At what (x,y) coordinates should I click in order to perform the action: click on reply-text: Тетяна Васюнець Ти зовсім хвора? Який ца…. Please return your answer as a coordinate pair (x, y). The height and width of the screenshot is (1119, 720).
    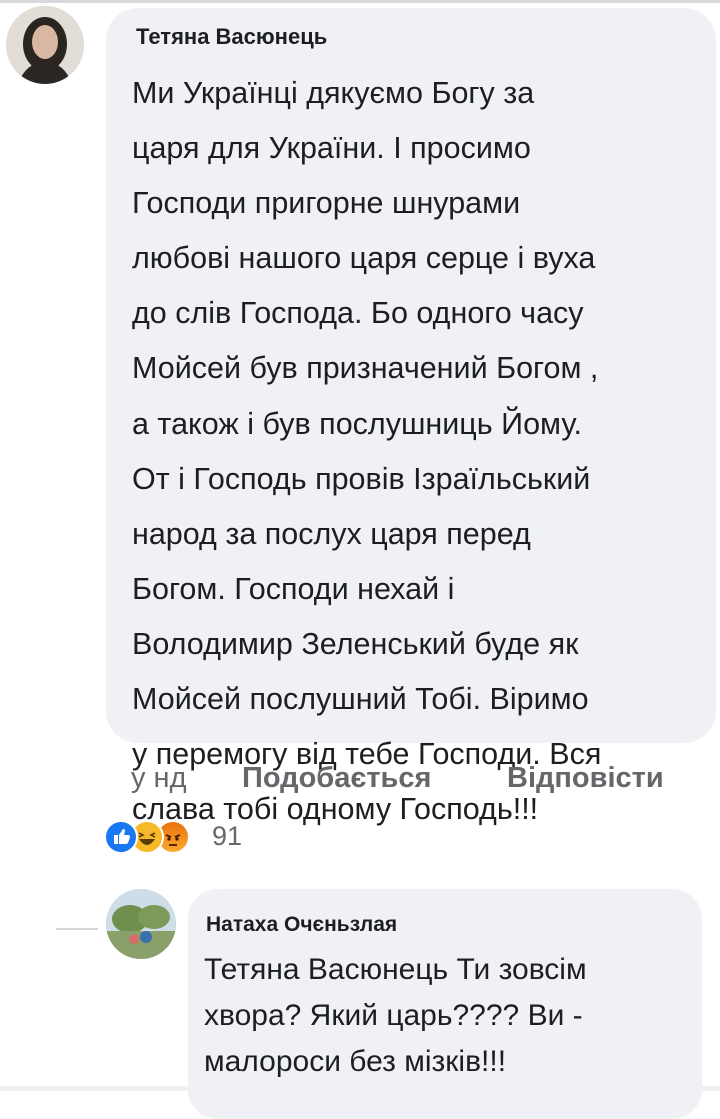
    Looking at the image, I should click on (449, 1016).